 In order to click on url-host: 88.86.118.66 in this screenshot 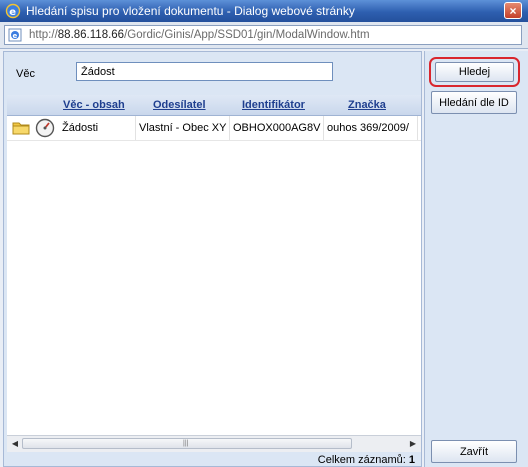, I will do `click(91, 35)`.